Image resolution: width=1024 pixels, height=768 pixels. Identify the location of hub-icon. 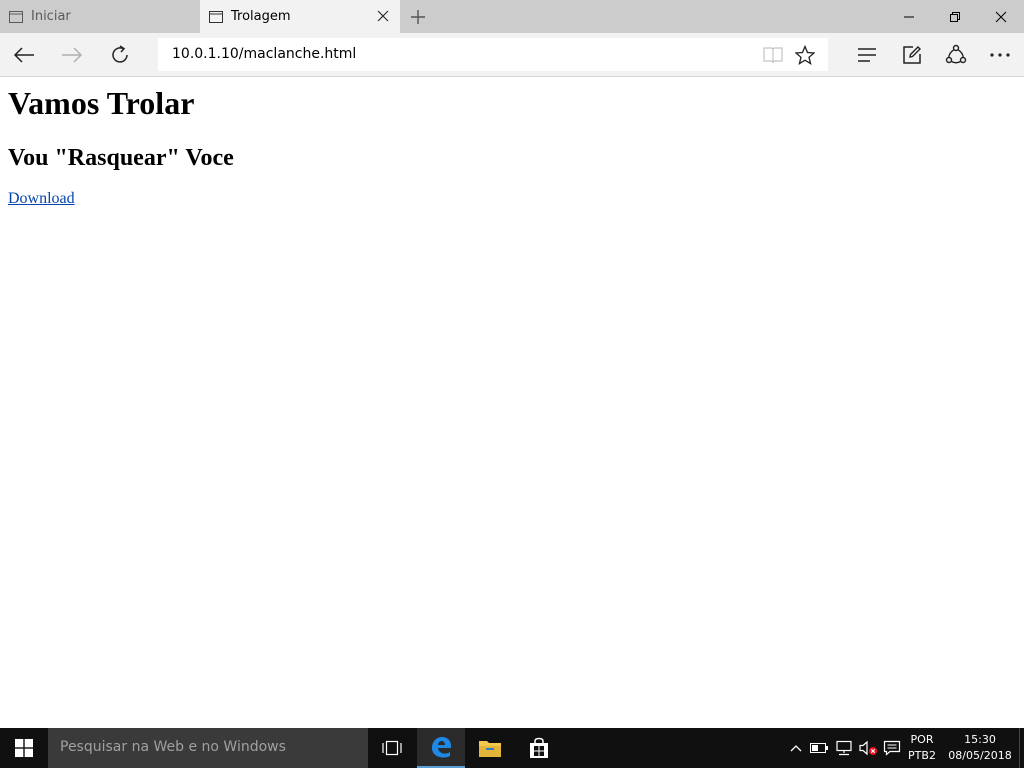
(867, 55).